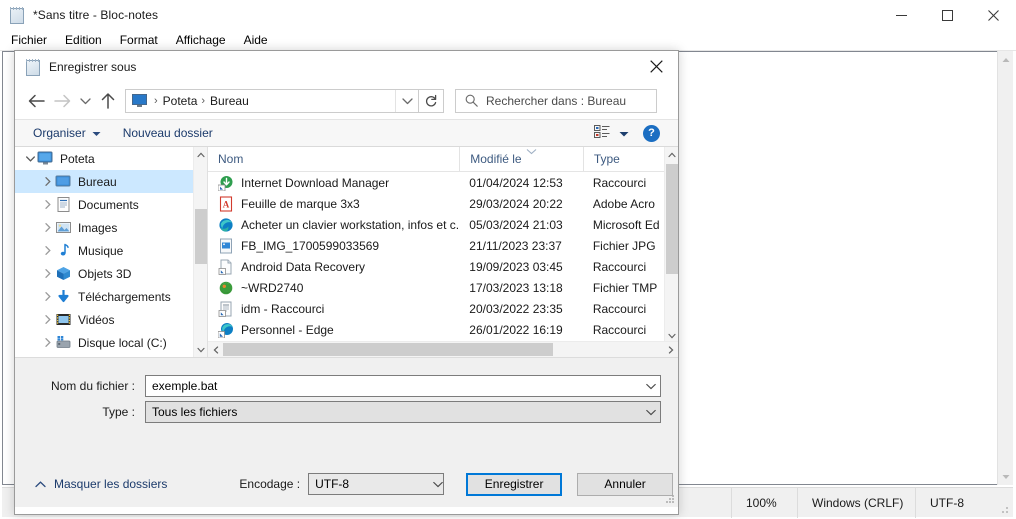  I want to click on menu-aide: Aide, so click(256, 40).